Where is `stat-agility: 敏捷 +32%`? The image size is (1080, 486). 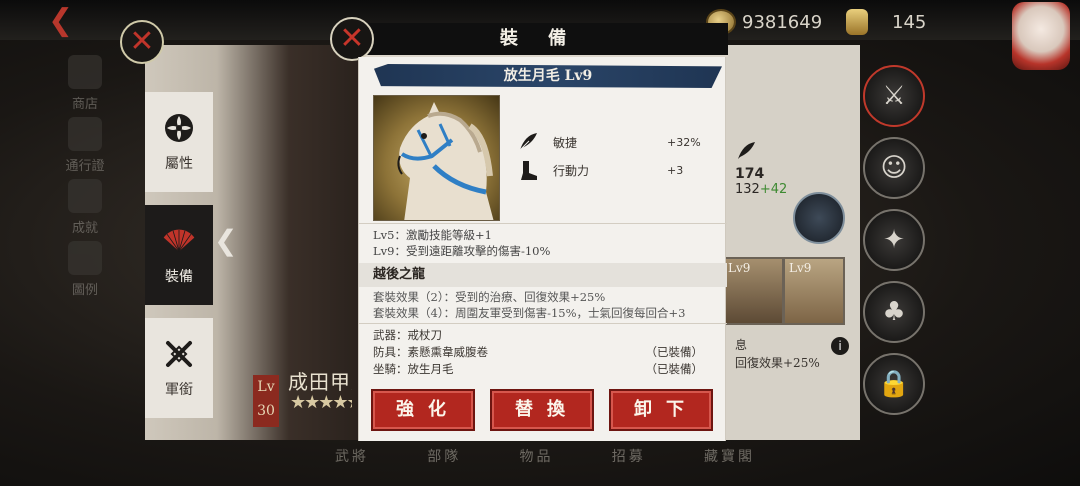 stat-agility: 敏捷 +32% is located at coordinates (612, 142).